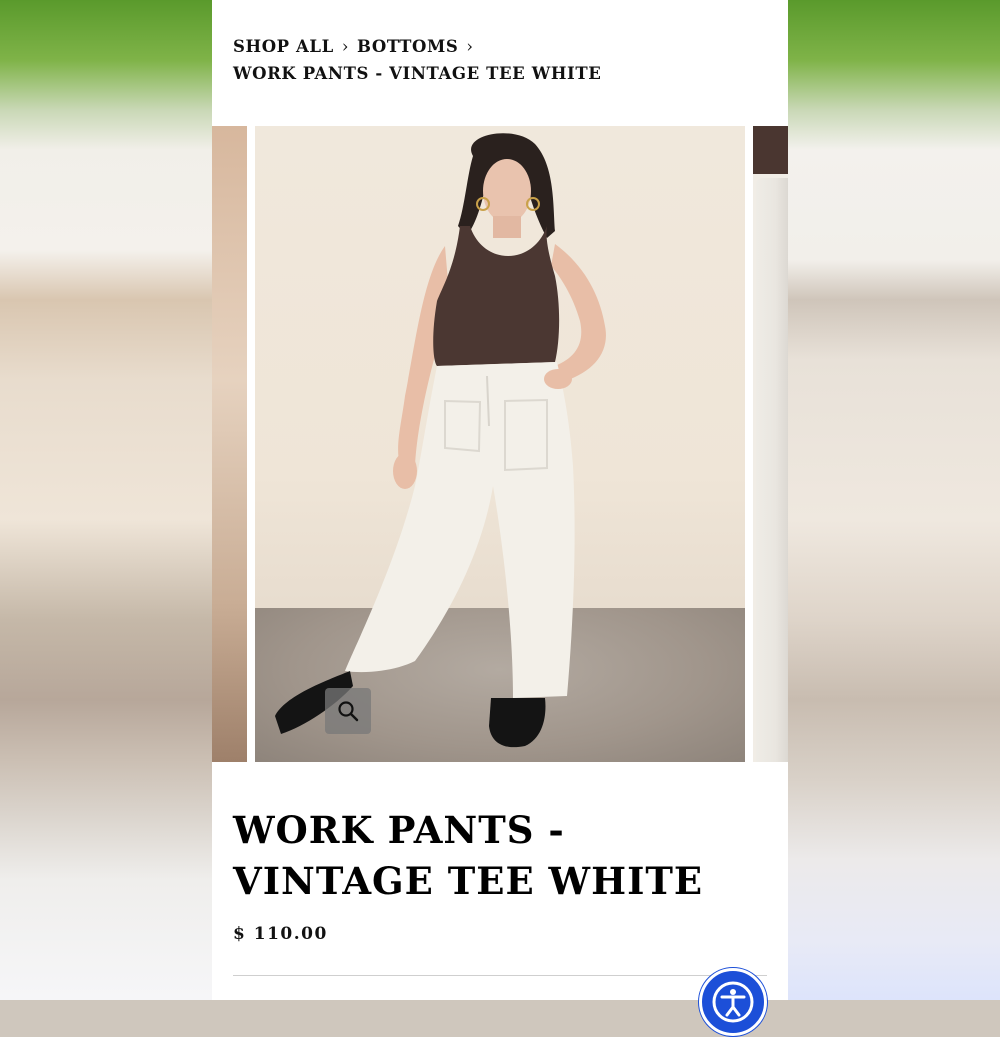 This screenshot has width=1000, height=1037. I want to click on search-icon, so click(348, 711).